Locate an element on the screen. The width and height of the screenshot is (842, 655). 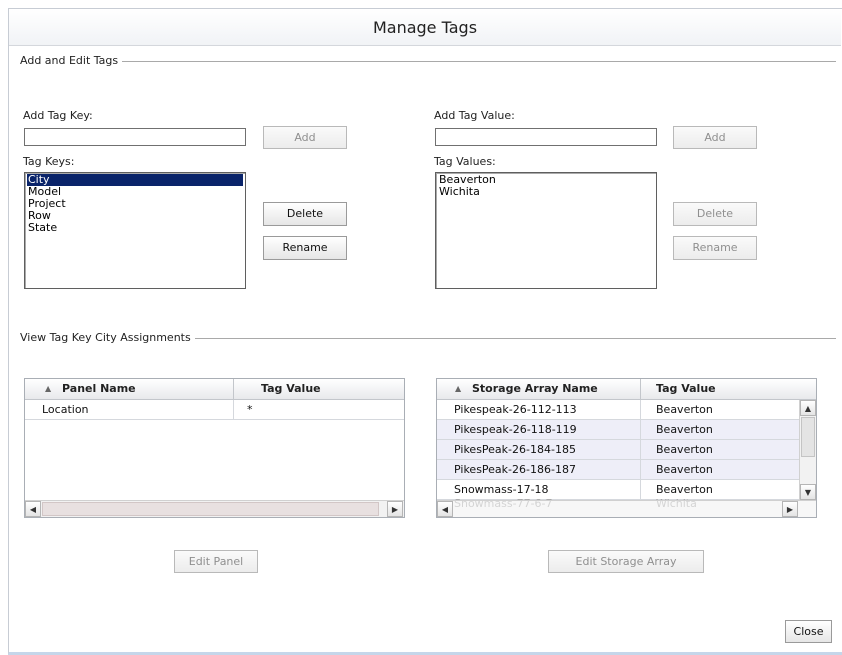
dialog-title: Manage Tags is located at coordinates (425, 27).